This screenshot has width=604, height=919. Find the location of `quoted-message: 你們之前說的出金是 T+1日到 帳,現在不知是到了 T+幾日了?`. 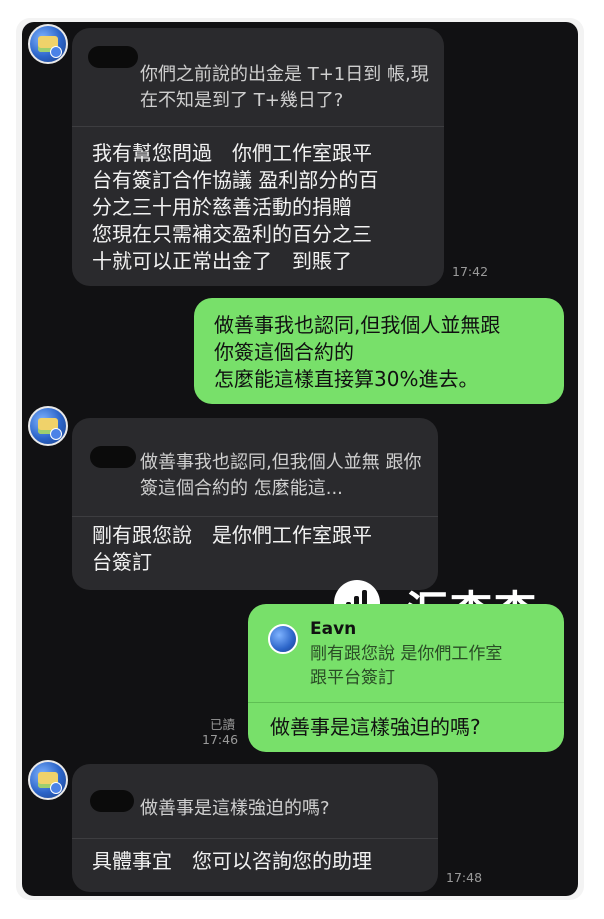

quoted-message: 你們之前說的出金是 T+1日到 帳,現在不知是到了 T+幾日了? is located at coordinates (284, 87).